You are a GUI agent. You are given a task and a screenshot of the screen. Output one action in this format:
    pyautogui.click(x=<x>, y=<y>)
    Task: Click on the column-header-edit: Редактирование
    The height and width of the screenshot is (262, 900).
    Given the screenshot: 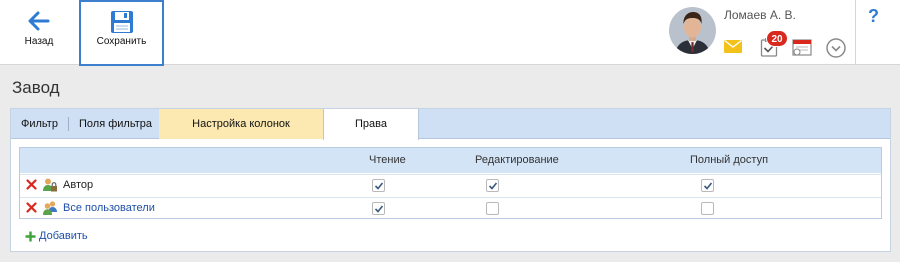 What is the action you would take?
    pyautogui.click(x=517, y=160)
    